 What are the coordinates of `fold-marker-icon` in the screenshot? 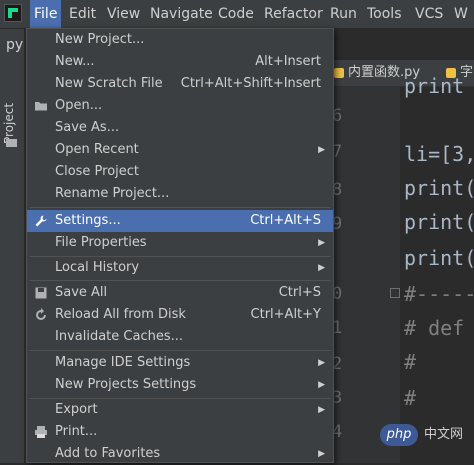 It's located at (395, 293).